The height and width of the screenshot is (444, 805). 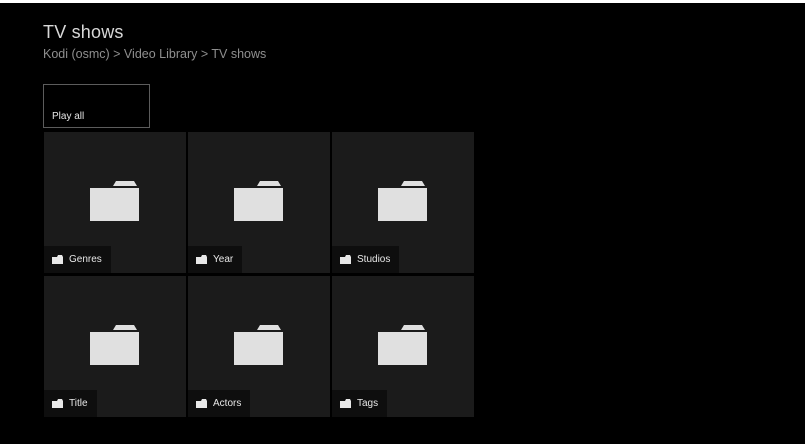 I want to click on tile-label-bar: Title, so click(x=70, y=403).